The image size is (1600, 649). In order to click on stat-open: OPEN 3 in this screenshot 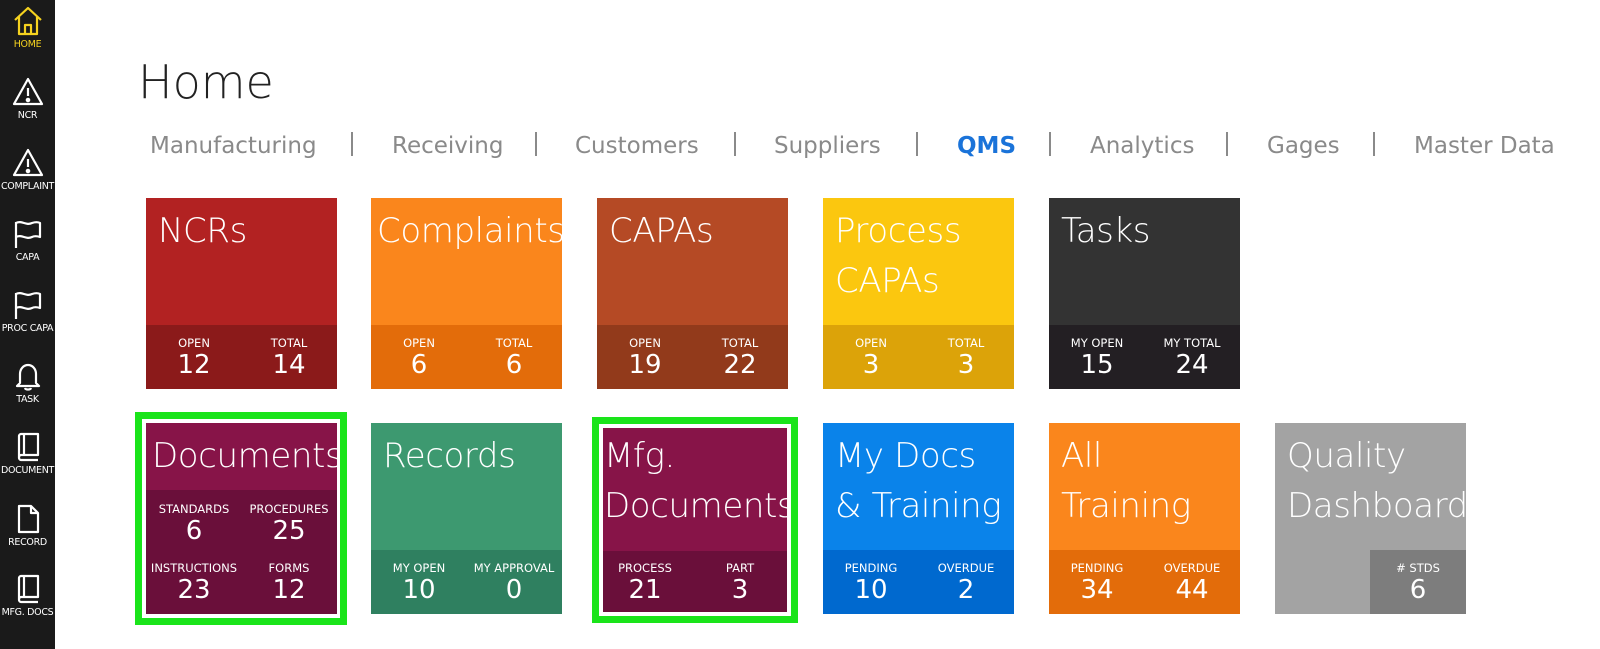, I will do `click(871, 358)`.